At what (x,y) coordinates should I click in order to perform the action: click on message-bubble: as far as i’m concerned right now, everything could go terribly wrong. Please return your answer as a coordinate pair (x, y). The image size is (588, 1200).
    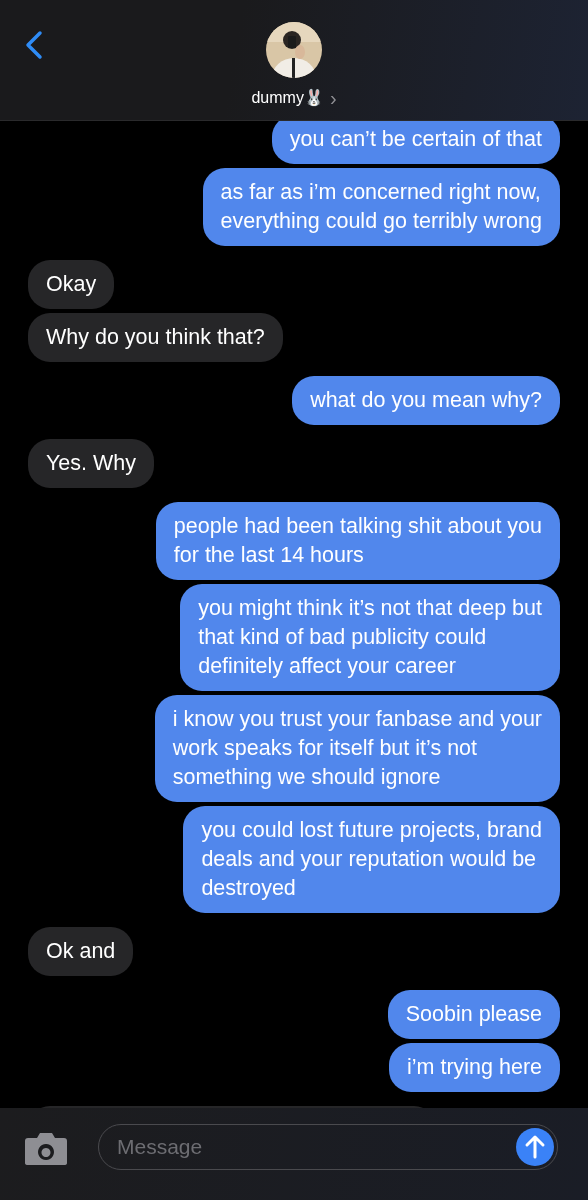
    Looking at the image, I should click on (381, 207).